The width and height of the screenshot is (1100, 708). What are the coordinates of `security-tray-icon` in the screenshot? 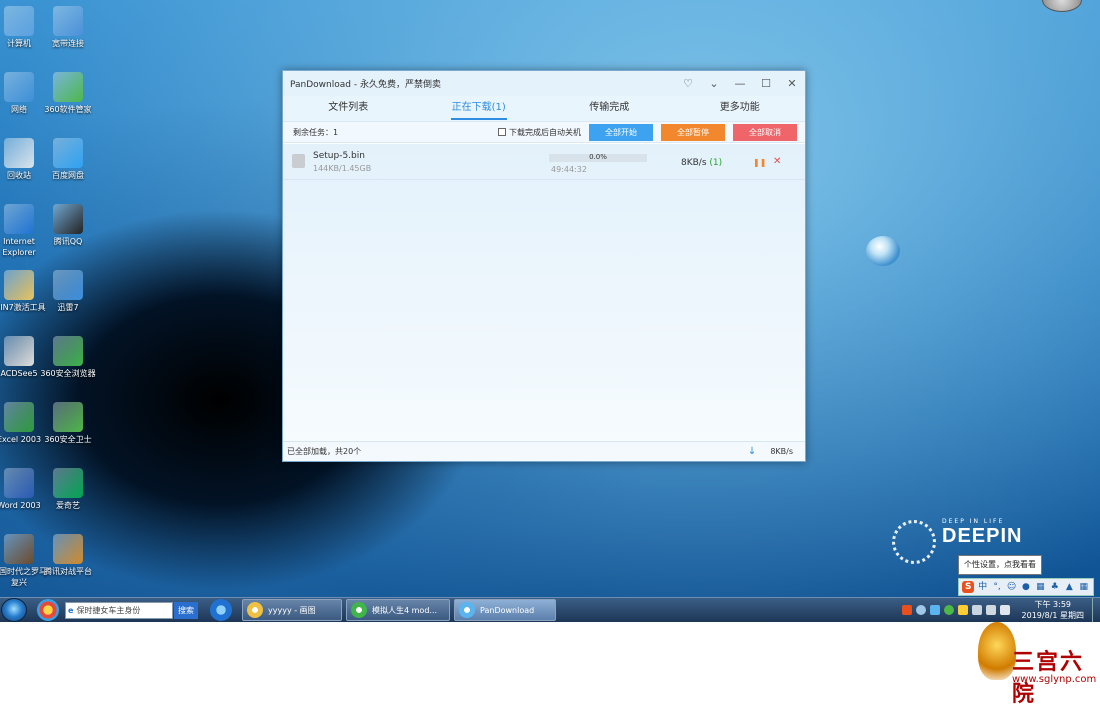 It's located at (962, 610).